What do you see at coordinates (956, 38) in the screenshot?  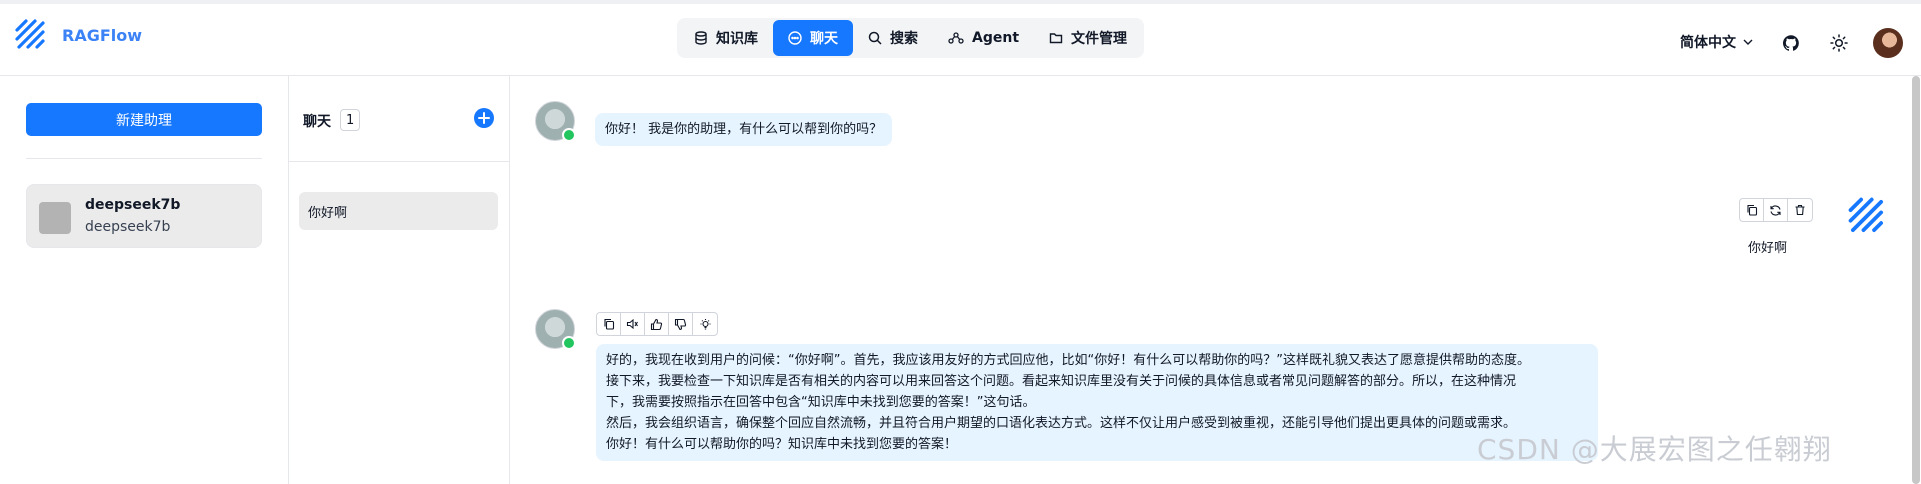 I see `agent-icon` at bounding box center [956, 38].